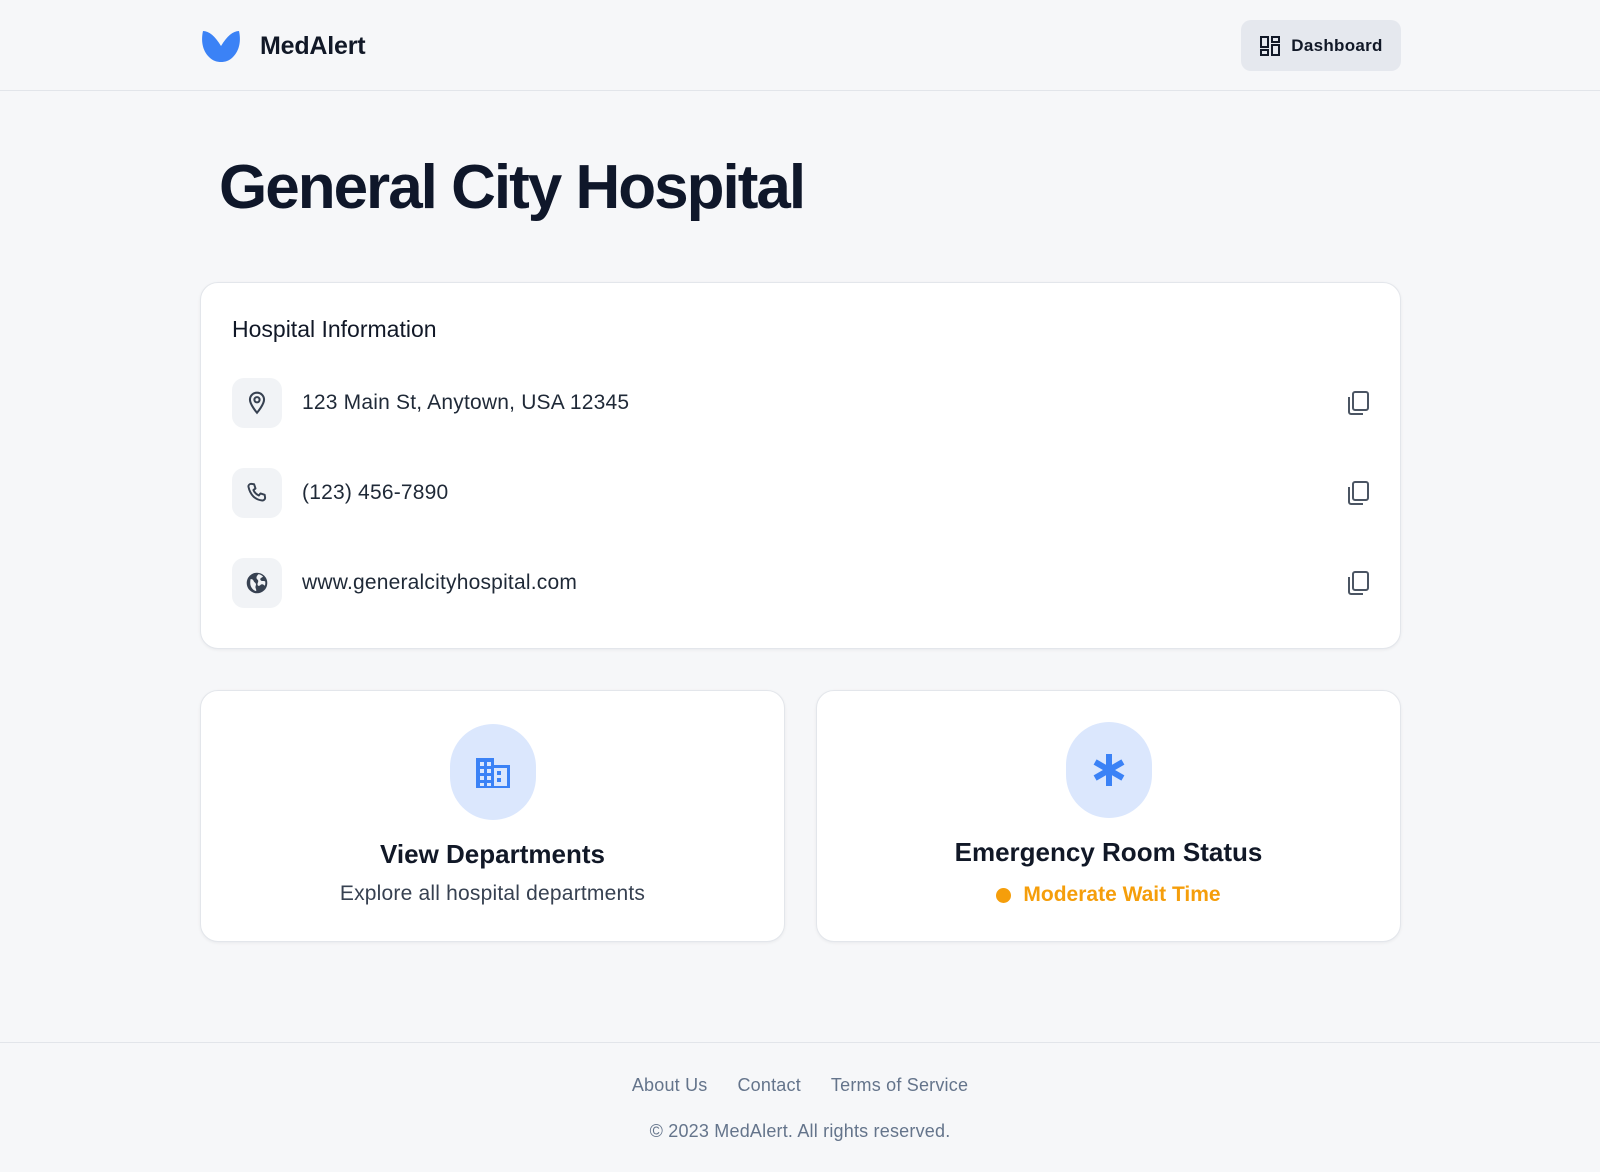  What do you see at coordinates (313, 45) in the screenshot?
I see `brand-name: MedAlert` at bounding box center [313, 45].